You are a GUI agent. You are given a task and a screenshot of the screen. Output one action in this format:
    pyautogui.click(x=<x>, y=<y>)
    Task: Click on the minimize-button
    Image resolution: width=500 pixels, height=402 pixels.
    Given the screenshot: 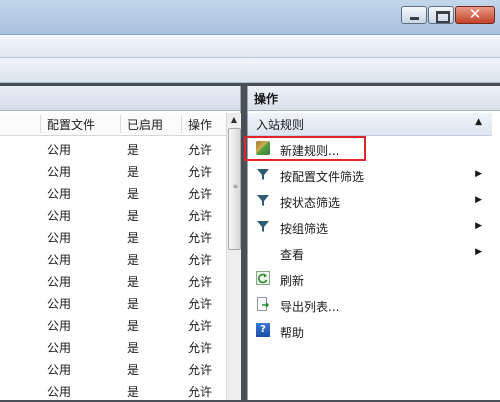 What is the action you would take?
    pyautogui.click(x=414, y=15)
    